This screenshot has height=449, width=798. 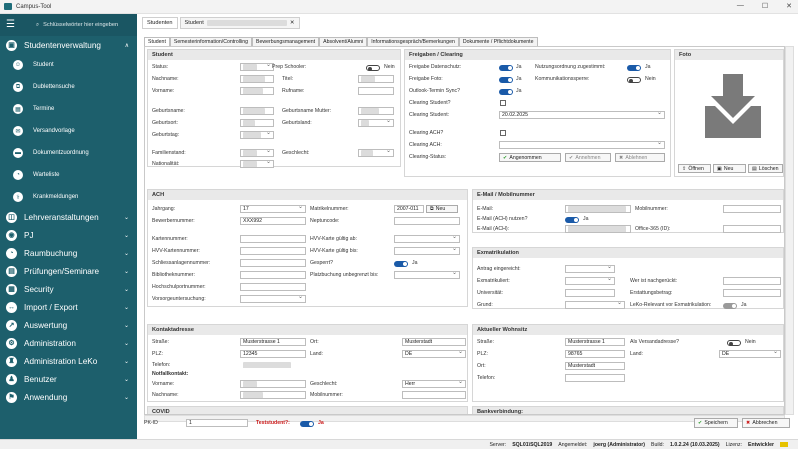 What do you see at coordinates (789, 6) in the screenshot?
I see `close-window-button: ✕` at bounding box center [789, 6].